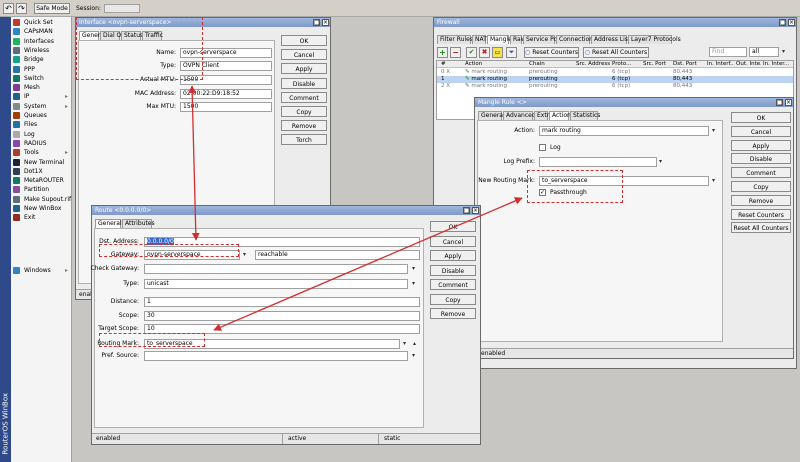  What do you see at coordinates (368, 264) in the screenshot?
I see `arrow-mark-routing` at bounding box center [368, 264].